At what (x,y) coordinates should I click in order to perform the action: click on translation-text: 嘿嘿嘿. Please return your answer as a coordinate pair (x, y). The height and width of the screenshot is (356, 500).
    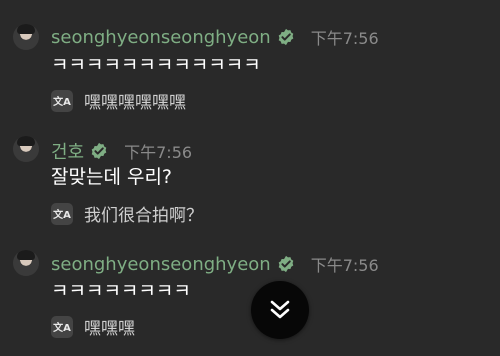
    Looking at the image, I should click on (109, 329).